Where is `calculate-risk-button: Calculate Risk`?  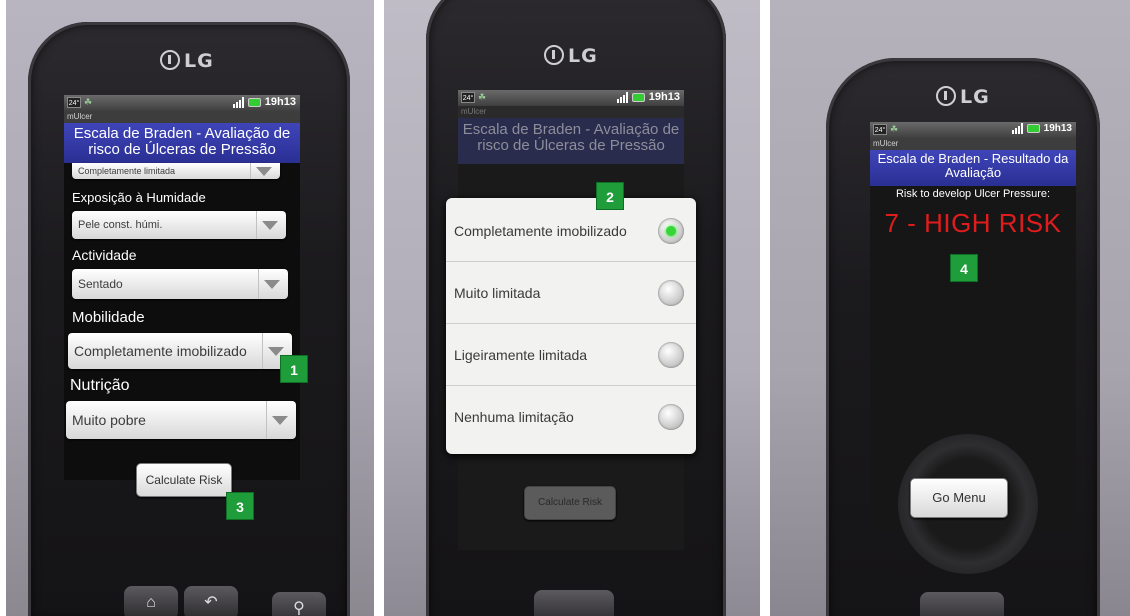 calculate-risk-button: Calculate Risk is located at coordinates (184, 480).